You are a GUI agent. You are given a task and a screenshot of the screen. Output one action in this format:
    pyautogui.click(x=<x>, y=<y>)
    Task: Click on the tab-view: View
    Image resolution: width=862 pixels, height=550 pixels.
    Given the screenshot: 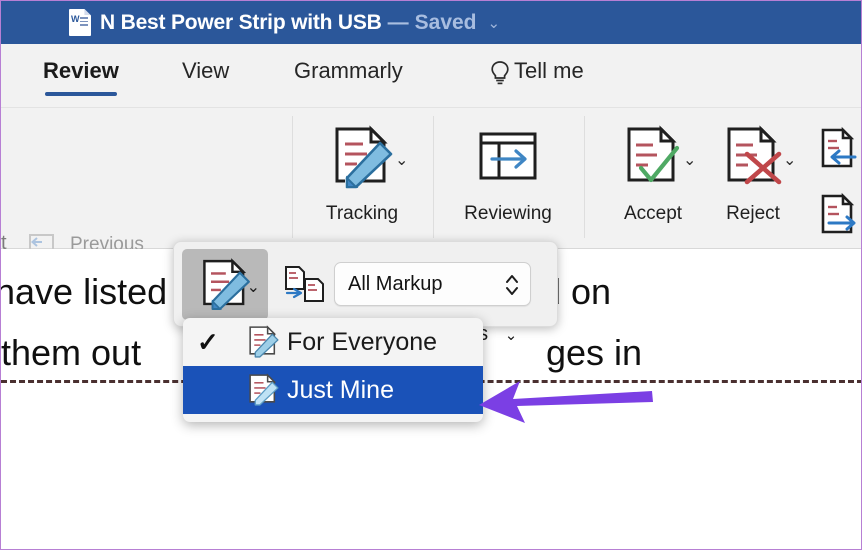 What is the action you would take?
    pyautogui.click(x=205, y=71)
    